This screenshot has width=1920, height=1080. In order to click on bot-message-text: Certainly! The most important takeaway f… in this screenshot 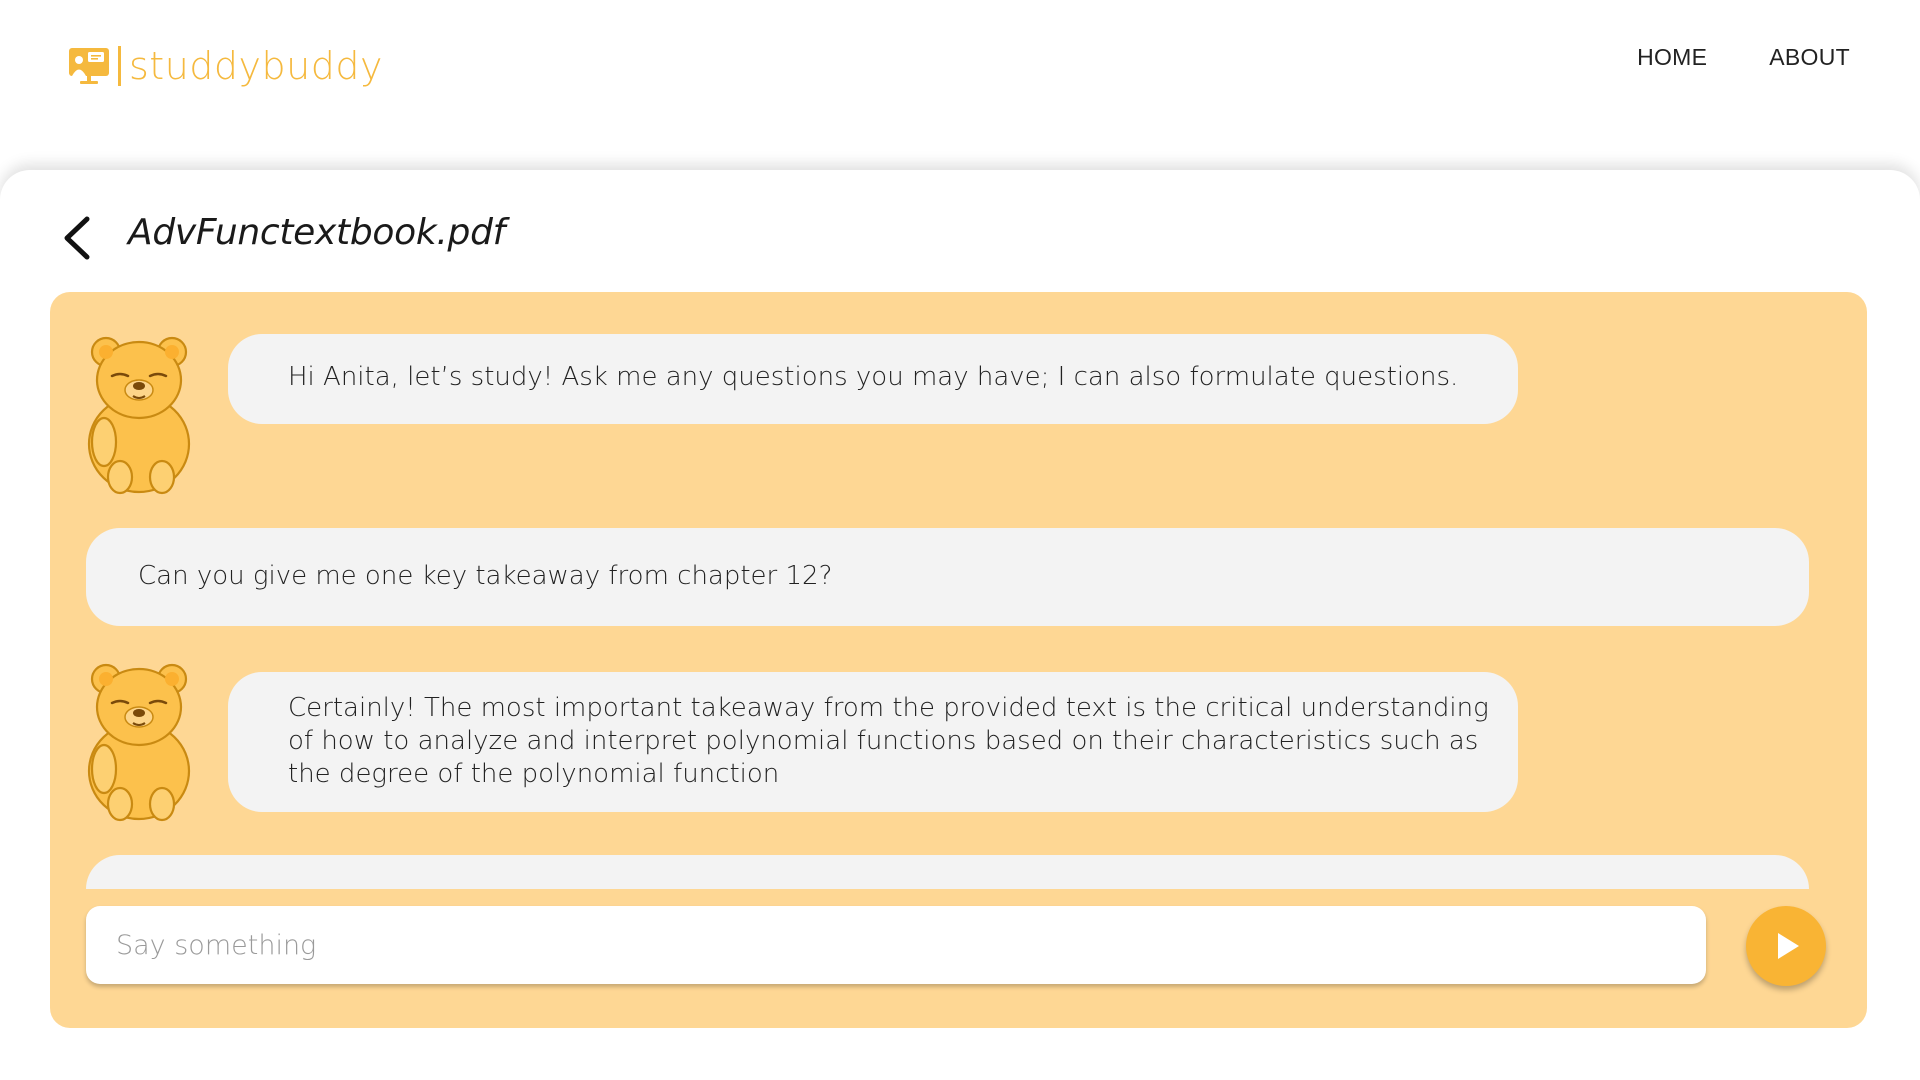, I will do `click(888, 741)`.